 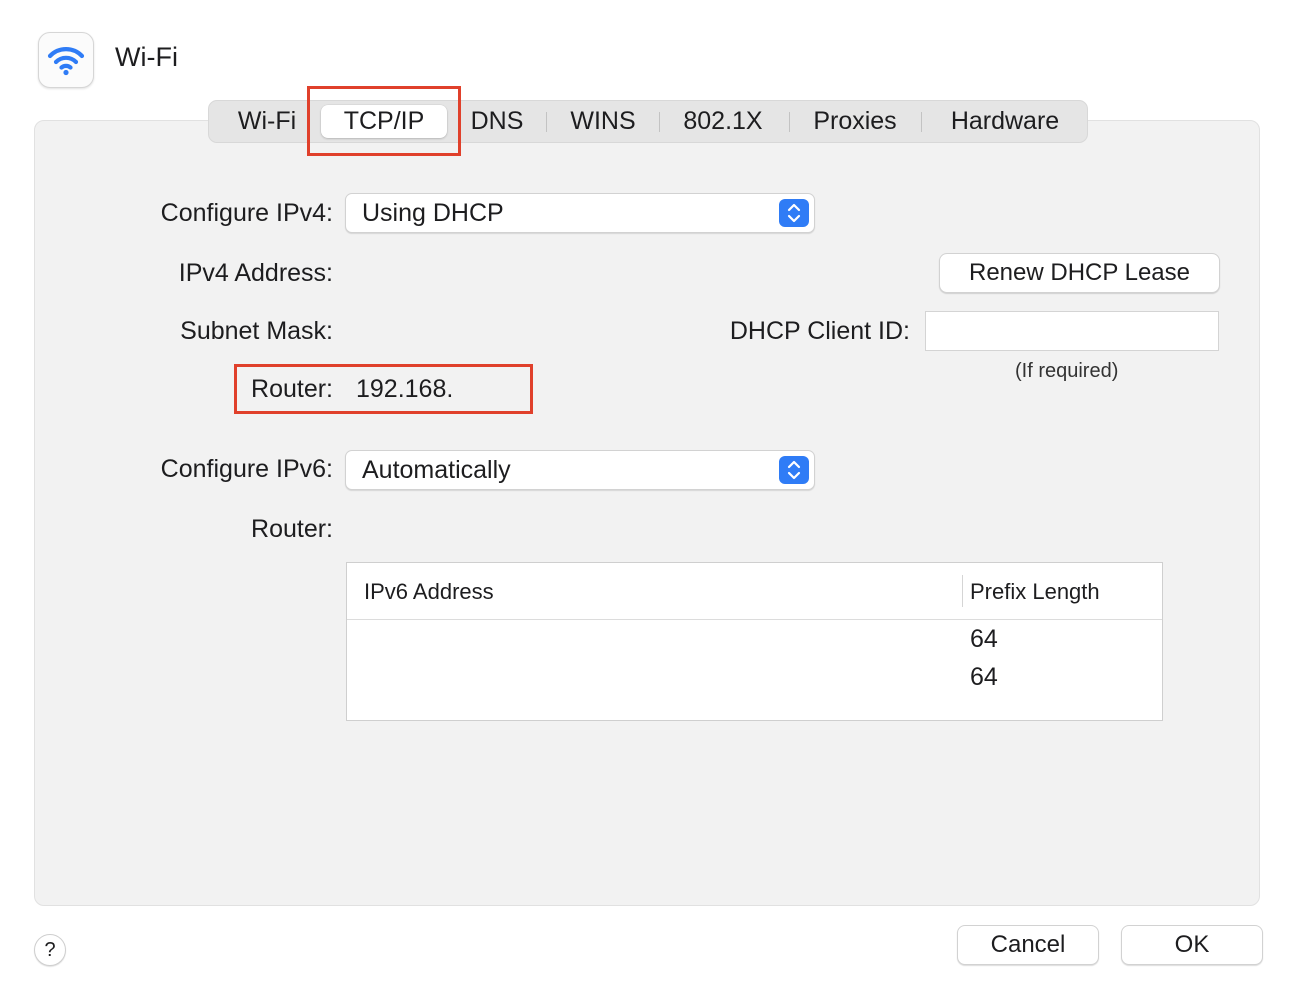 What do you see at coordinates (246, 469) in the screenshot?
I see `configure-ipv6-label: Configure IPv6:` at bounding box center [246, 469].